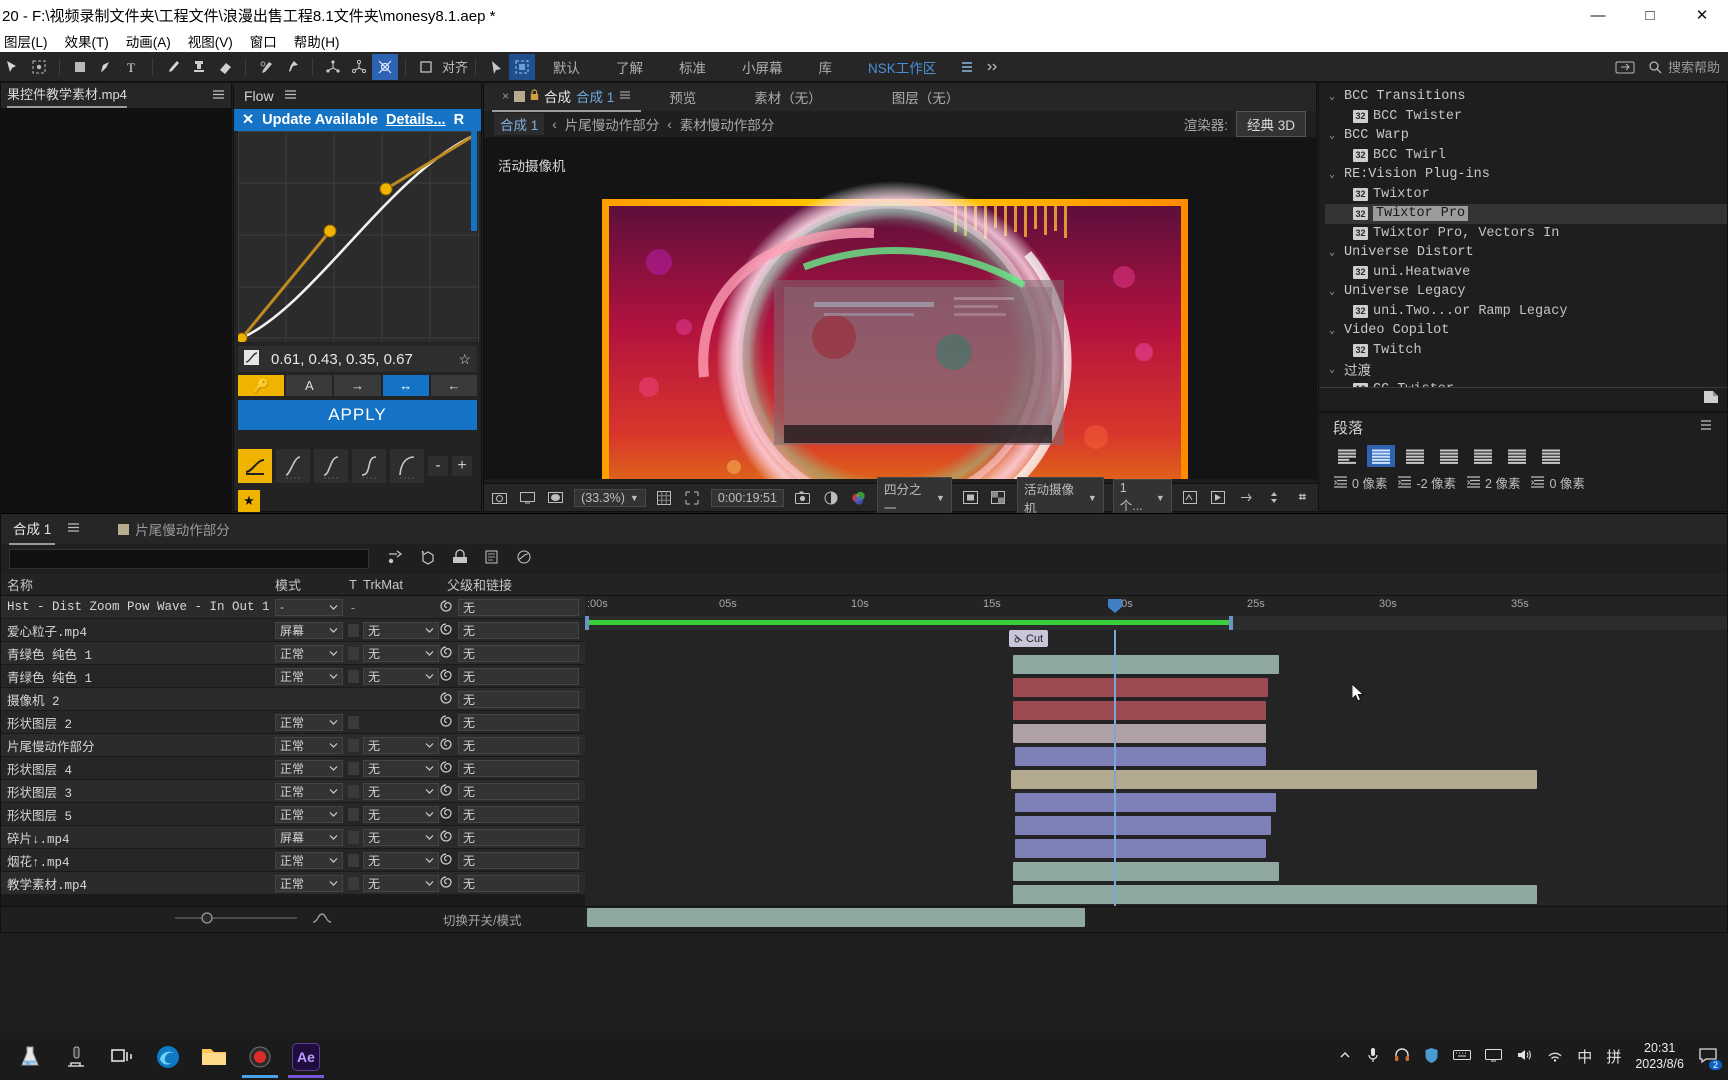 The image size is (1728, 1080). What do you see at coordinates (168, 1057) in the screenshot?
I see `edge-icon` at bounding box center [168, 1057].